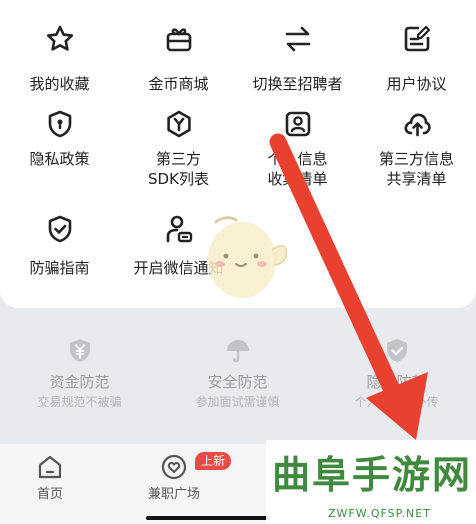 The width and height of the screenshot is (476, 524). What do you see at coordinates (208, 518) in the screenshot?
I see `home-indicator` at bounding box center [208, 518].